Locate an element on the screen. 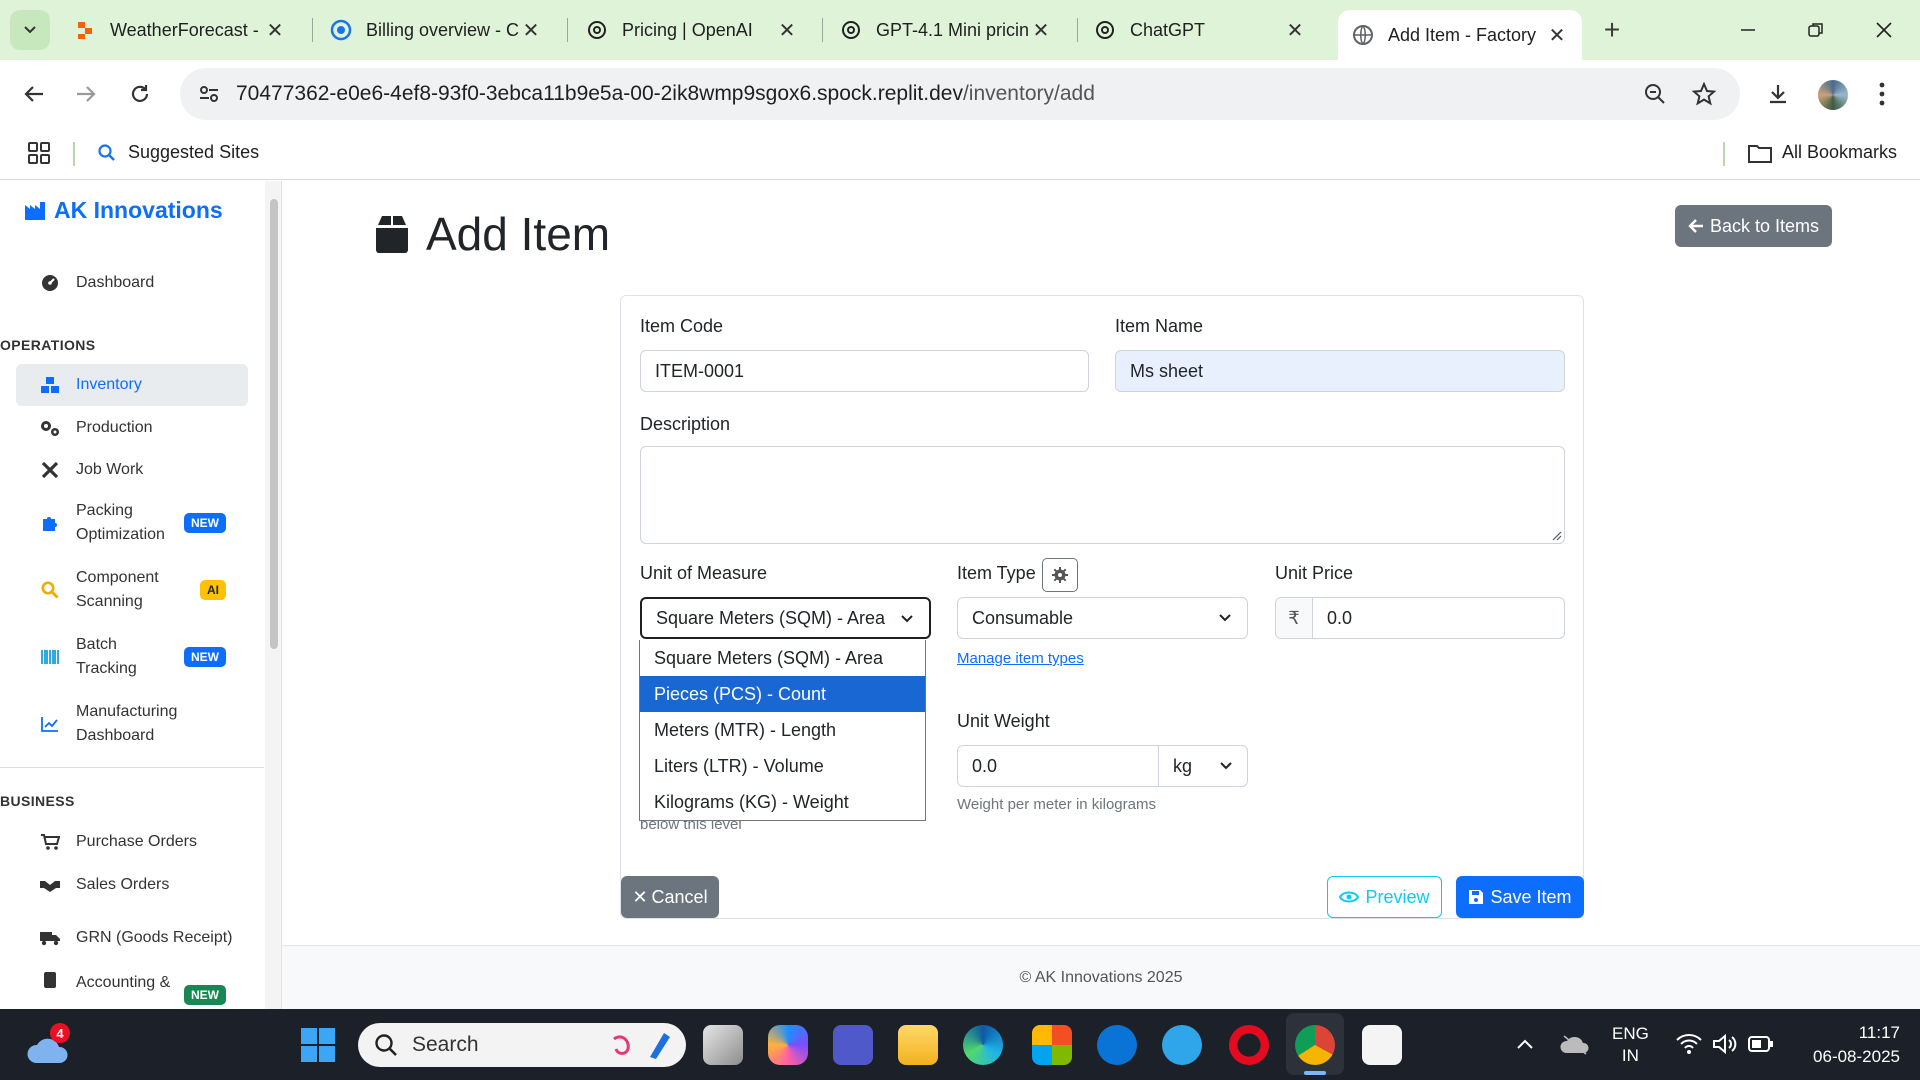 The width and height of the screenshot is (1920, 1080). help-icon is located at coordinates (1182, 1045).